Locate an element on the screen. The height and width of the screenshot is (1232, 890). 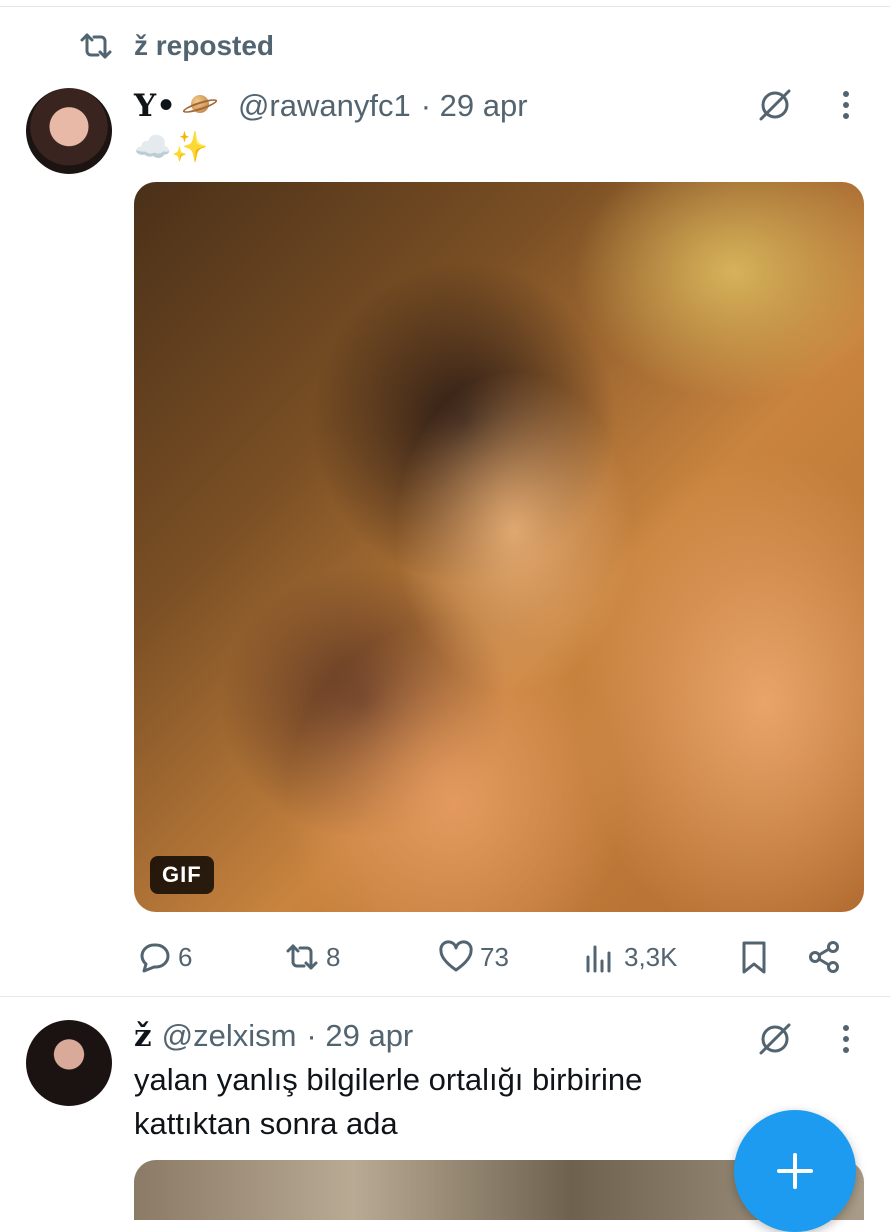
share-icon is located at coordinates (824, 957).